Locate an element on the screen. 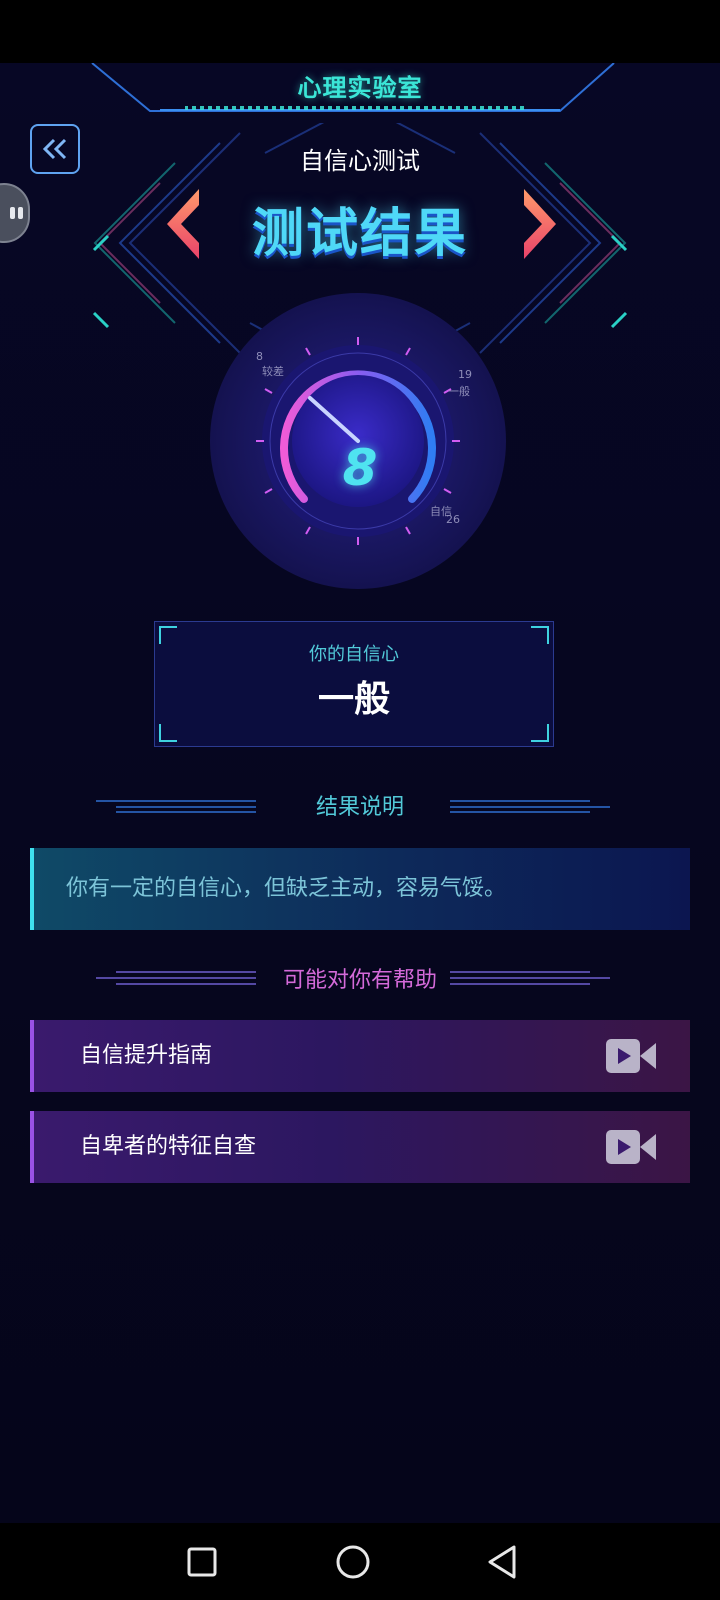 The image size is (720, 1600). home-button is located at coordinates (353, 1561).